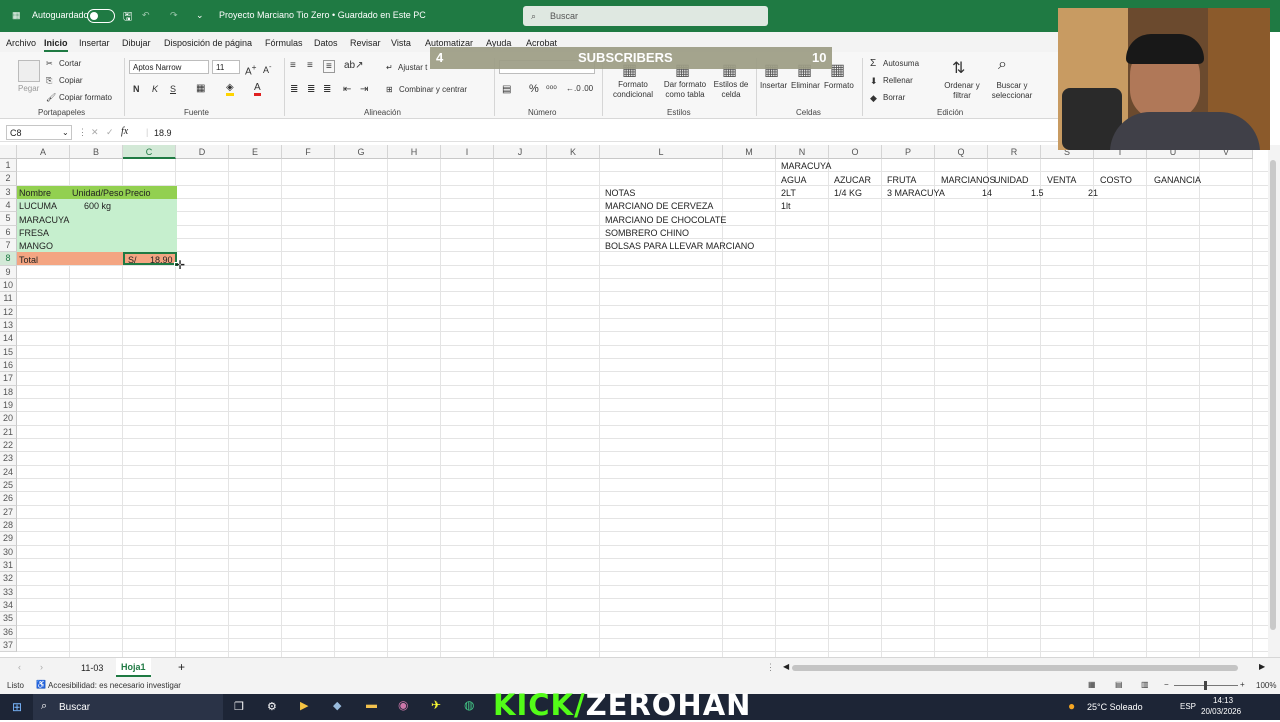 The image size is (1280, 722). What do you see at coordinates (839, 85) in the screenshot?
I see `format-cells-button: Formato` at bounding box center [839, 85].